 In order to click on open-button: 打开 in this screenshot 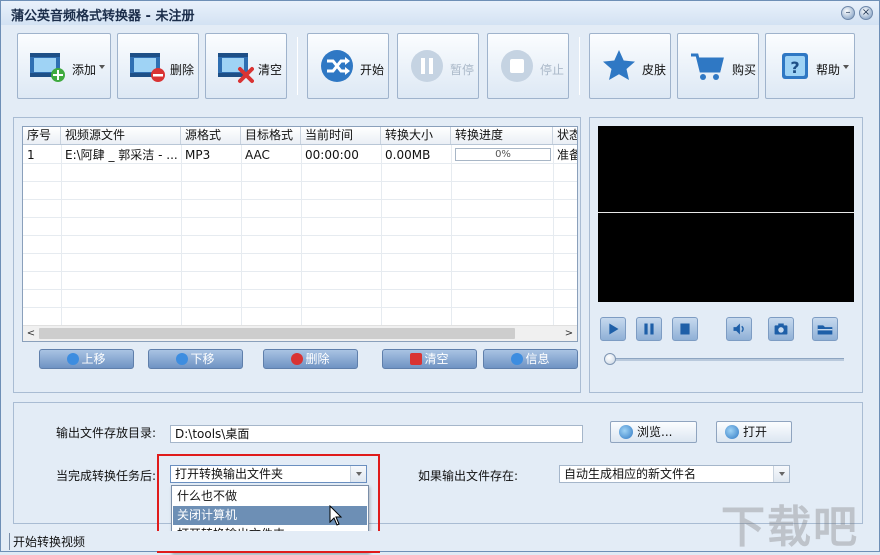, I will do `click(754, 432)`.